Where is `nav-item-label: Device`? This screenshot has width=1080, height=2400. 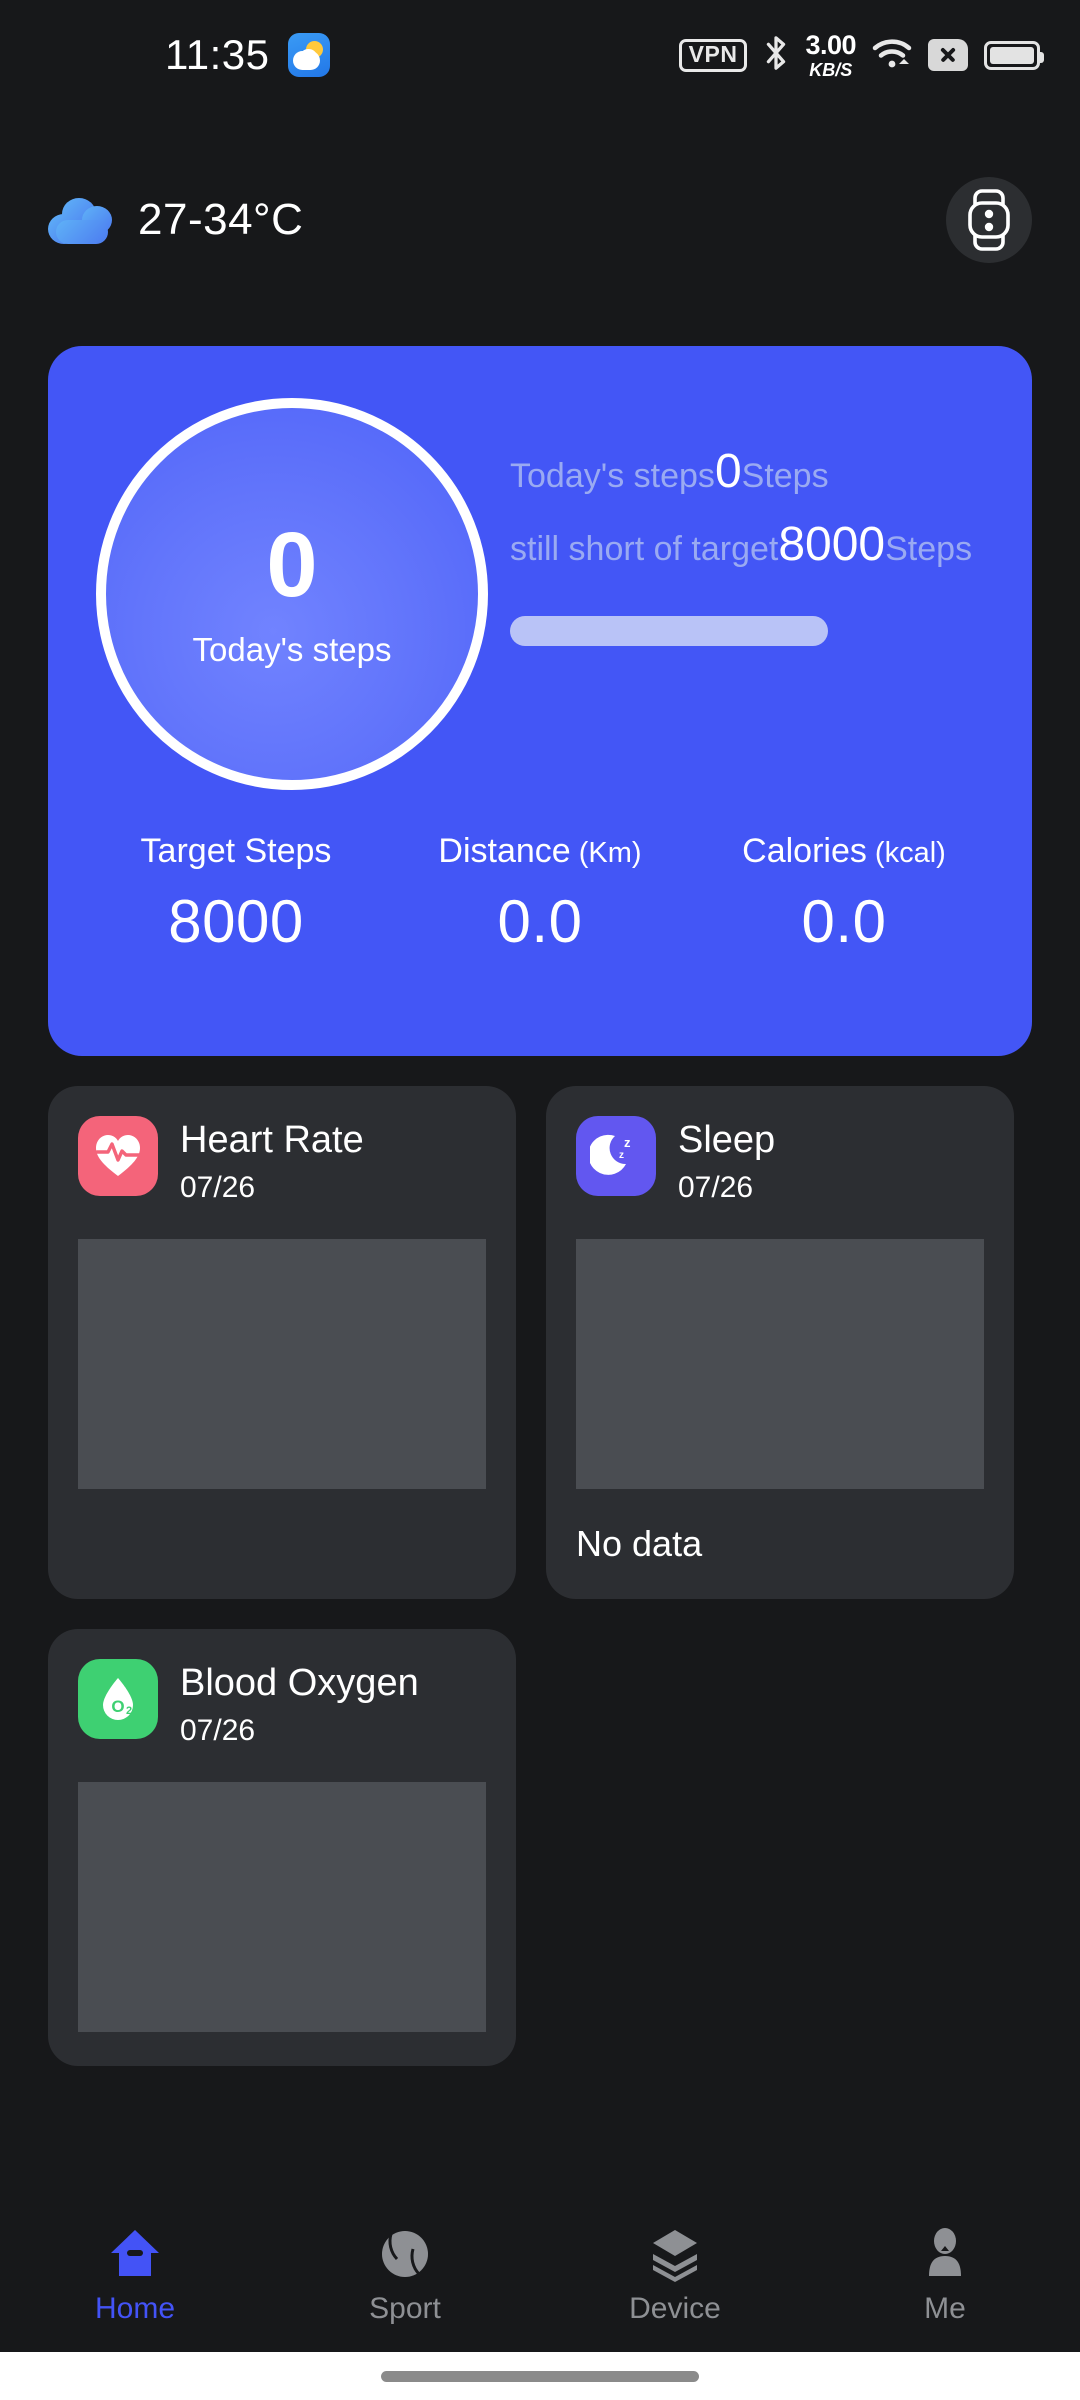
nav-item-label: Device is located at coordinates (675, 2308).